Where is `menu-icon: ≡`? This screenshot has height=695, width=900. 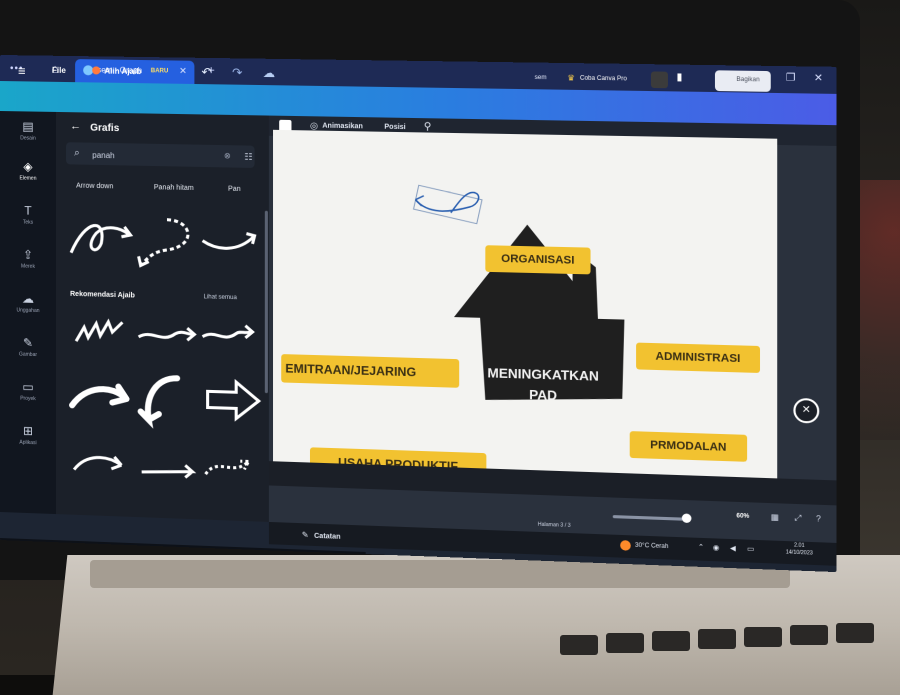
menu-icon: ≡ is located at coordinates (22, 70).